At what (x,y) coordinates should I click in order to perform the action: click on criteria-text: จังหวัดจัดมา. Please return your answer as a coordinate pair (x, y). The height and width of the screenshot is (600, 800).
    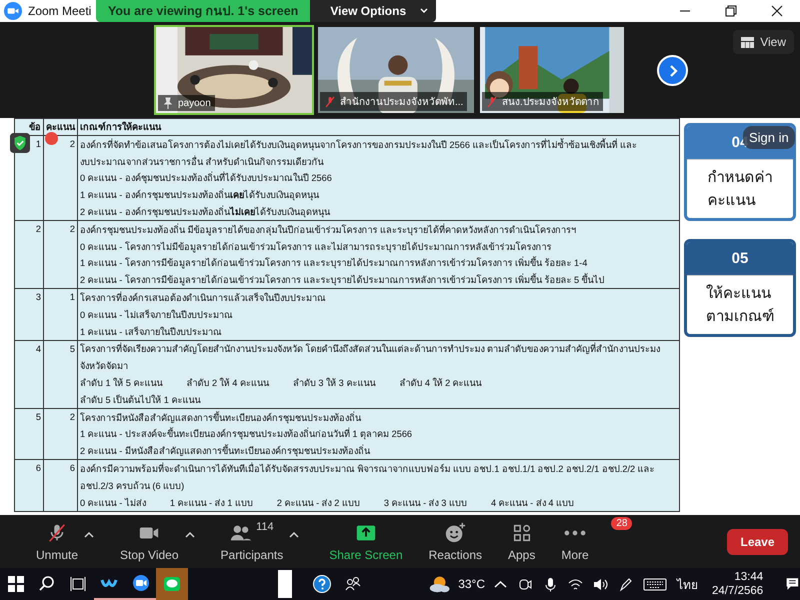
    Looking at the image, I should click on (104, 367).